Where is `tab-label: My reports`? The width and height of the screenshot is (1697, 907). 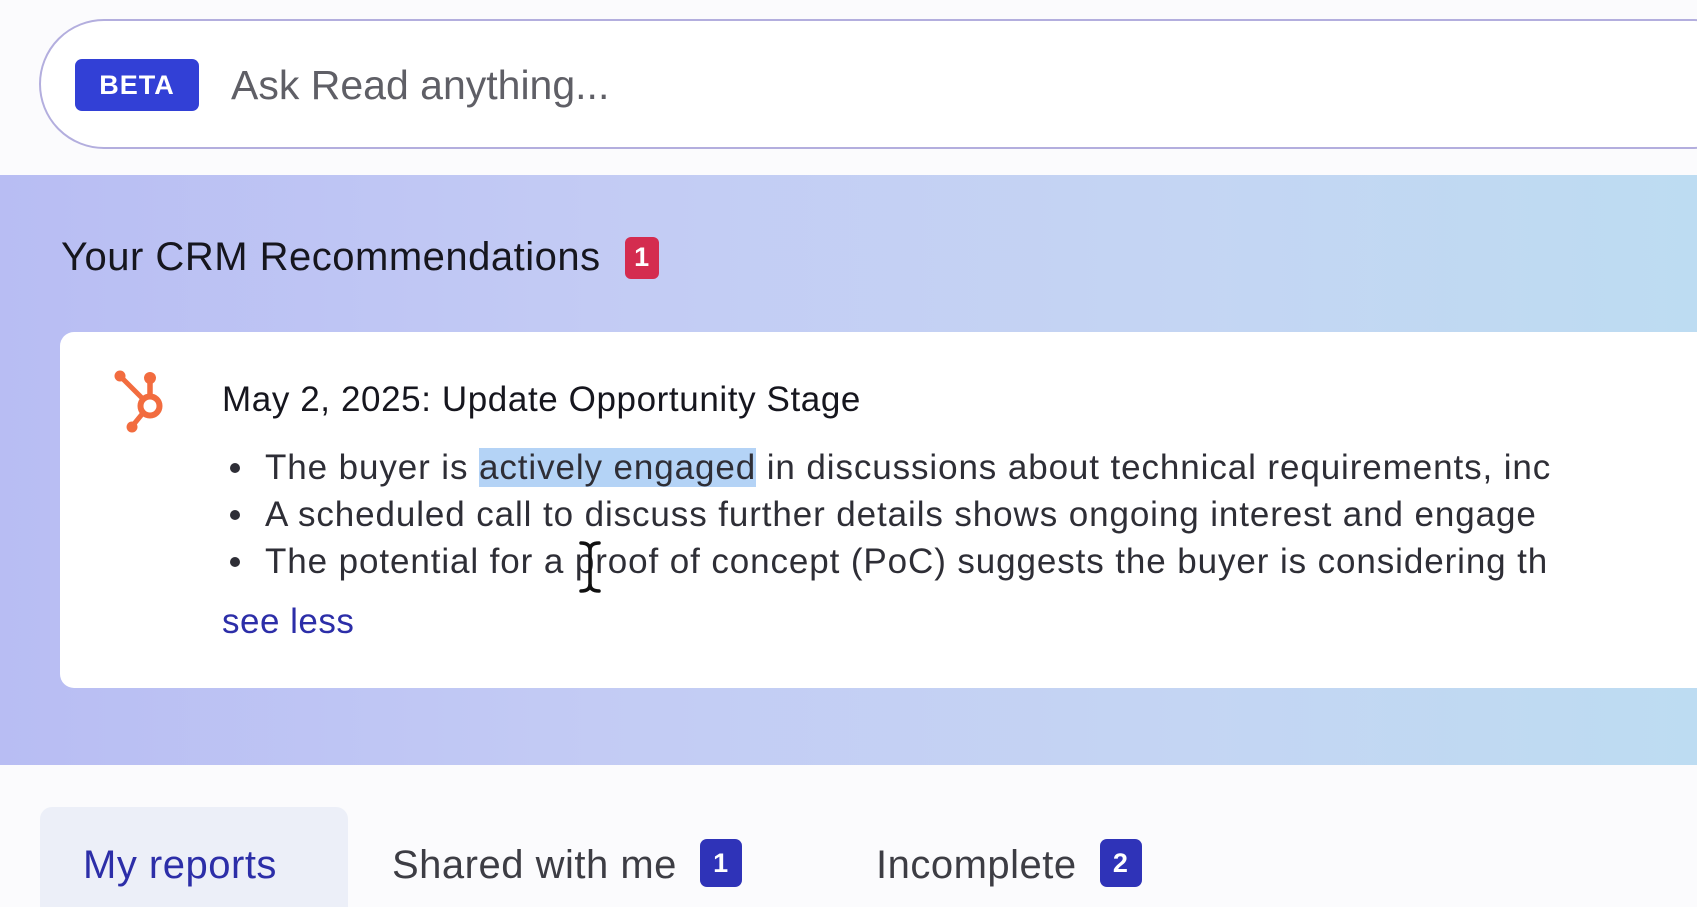 tab-label: My reports is located at coordinates (180, 865).